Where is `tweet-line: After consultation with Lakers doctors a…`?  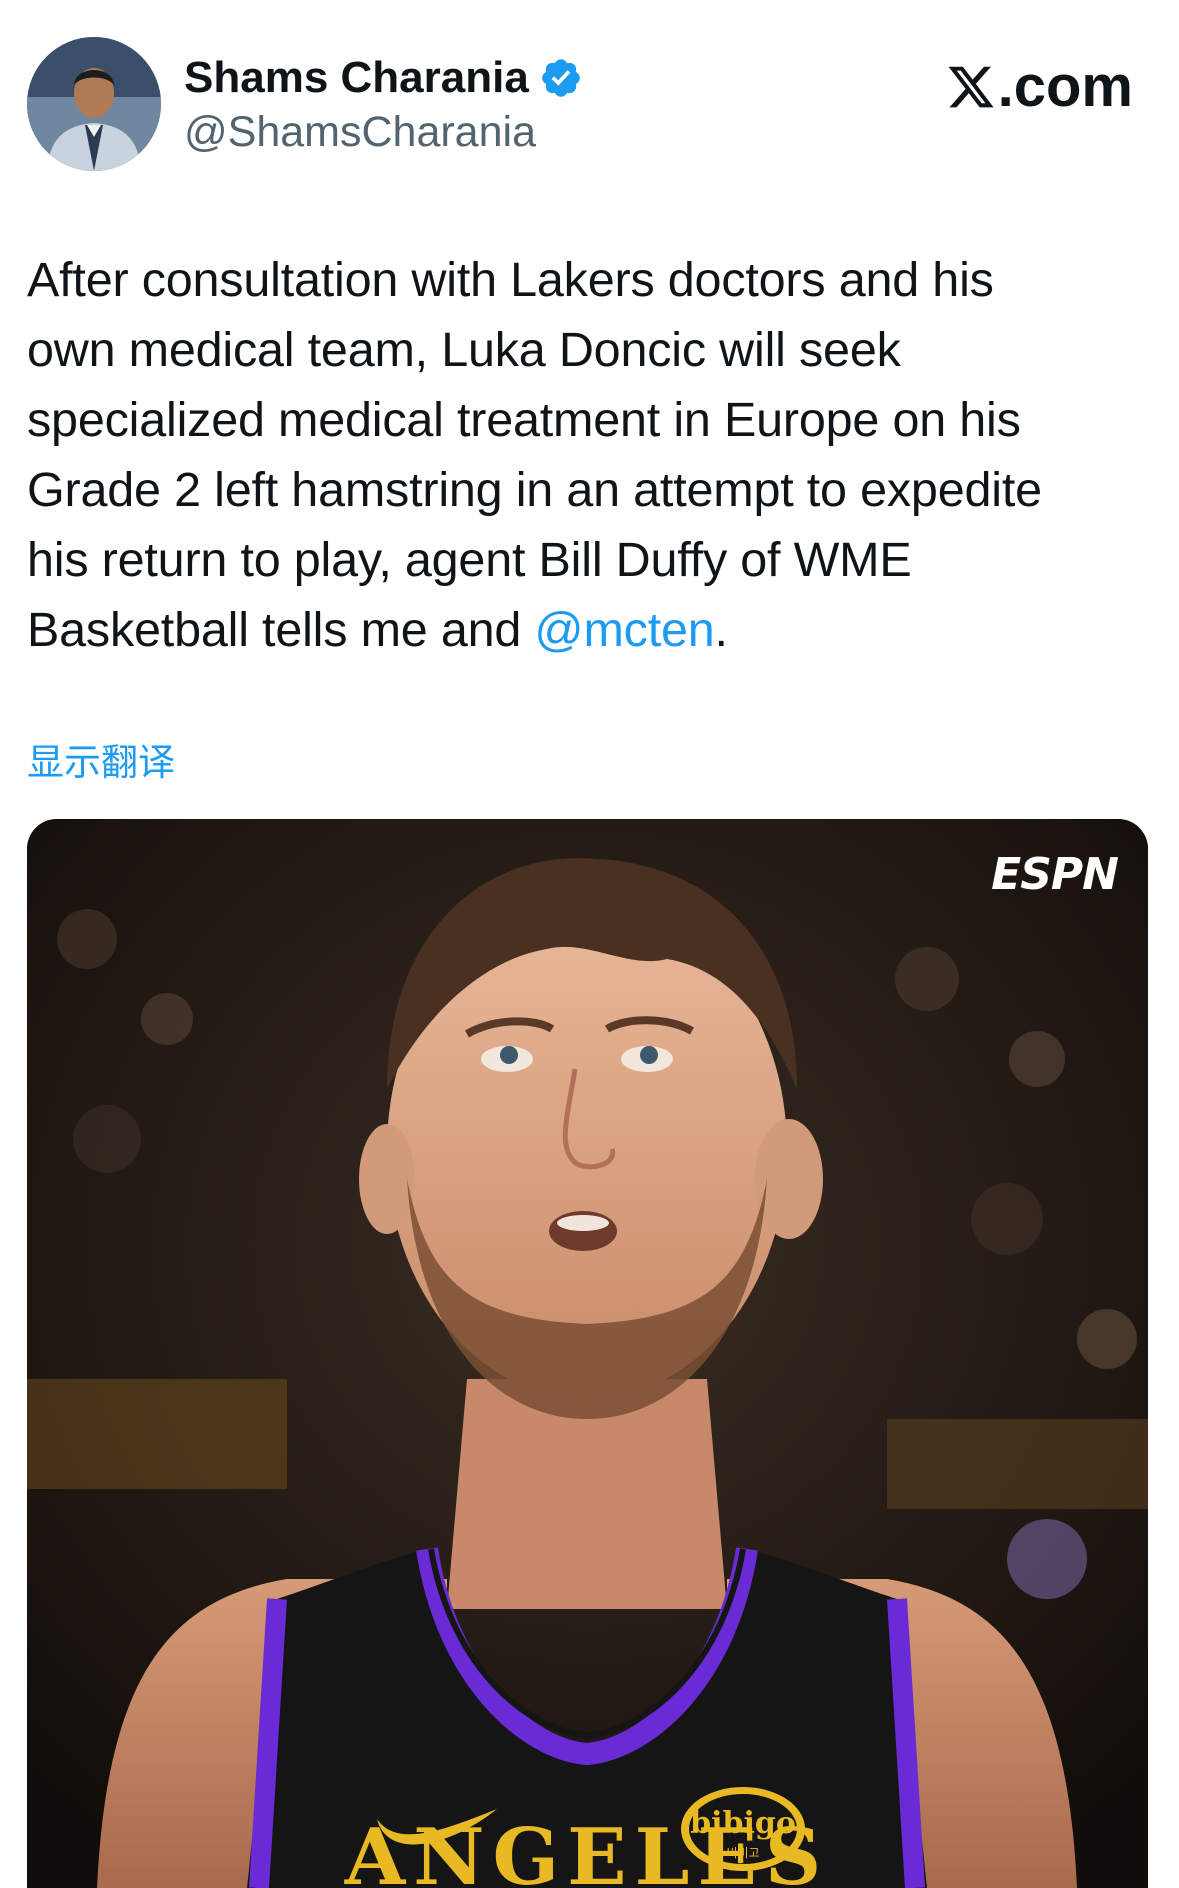
tweet-line: After consultation with Lakers doctors a… is located at coordinates (510, 280).